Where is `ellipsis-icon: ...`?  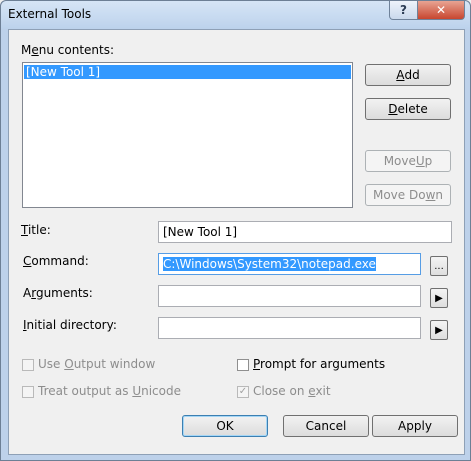 ellipsis-icon: ... is located at coordinates (439, 266).